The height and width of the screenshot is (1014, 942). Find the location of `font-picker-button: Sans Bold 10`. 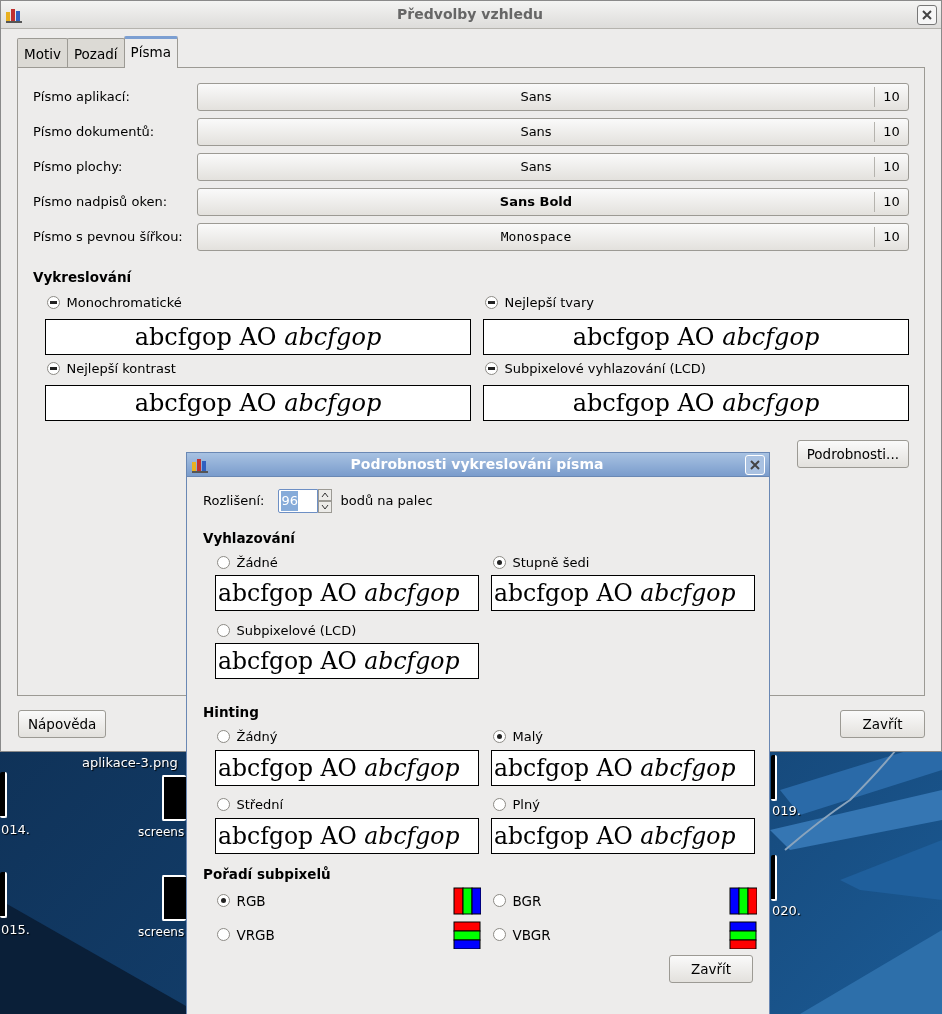

font-picker-button: Sans Bold 10 is located at coordinates (553, 202).